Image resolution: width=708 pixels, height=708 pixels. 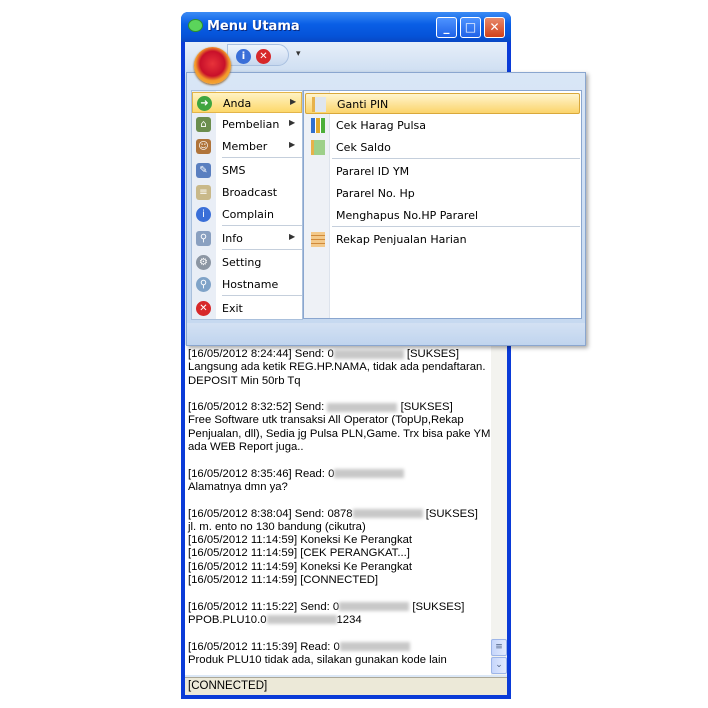 I want to click on log-line: [16/05/2012 8:32:52] Send: [SUKSES], so click(x=338, y=407).